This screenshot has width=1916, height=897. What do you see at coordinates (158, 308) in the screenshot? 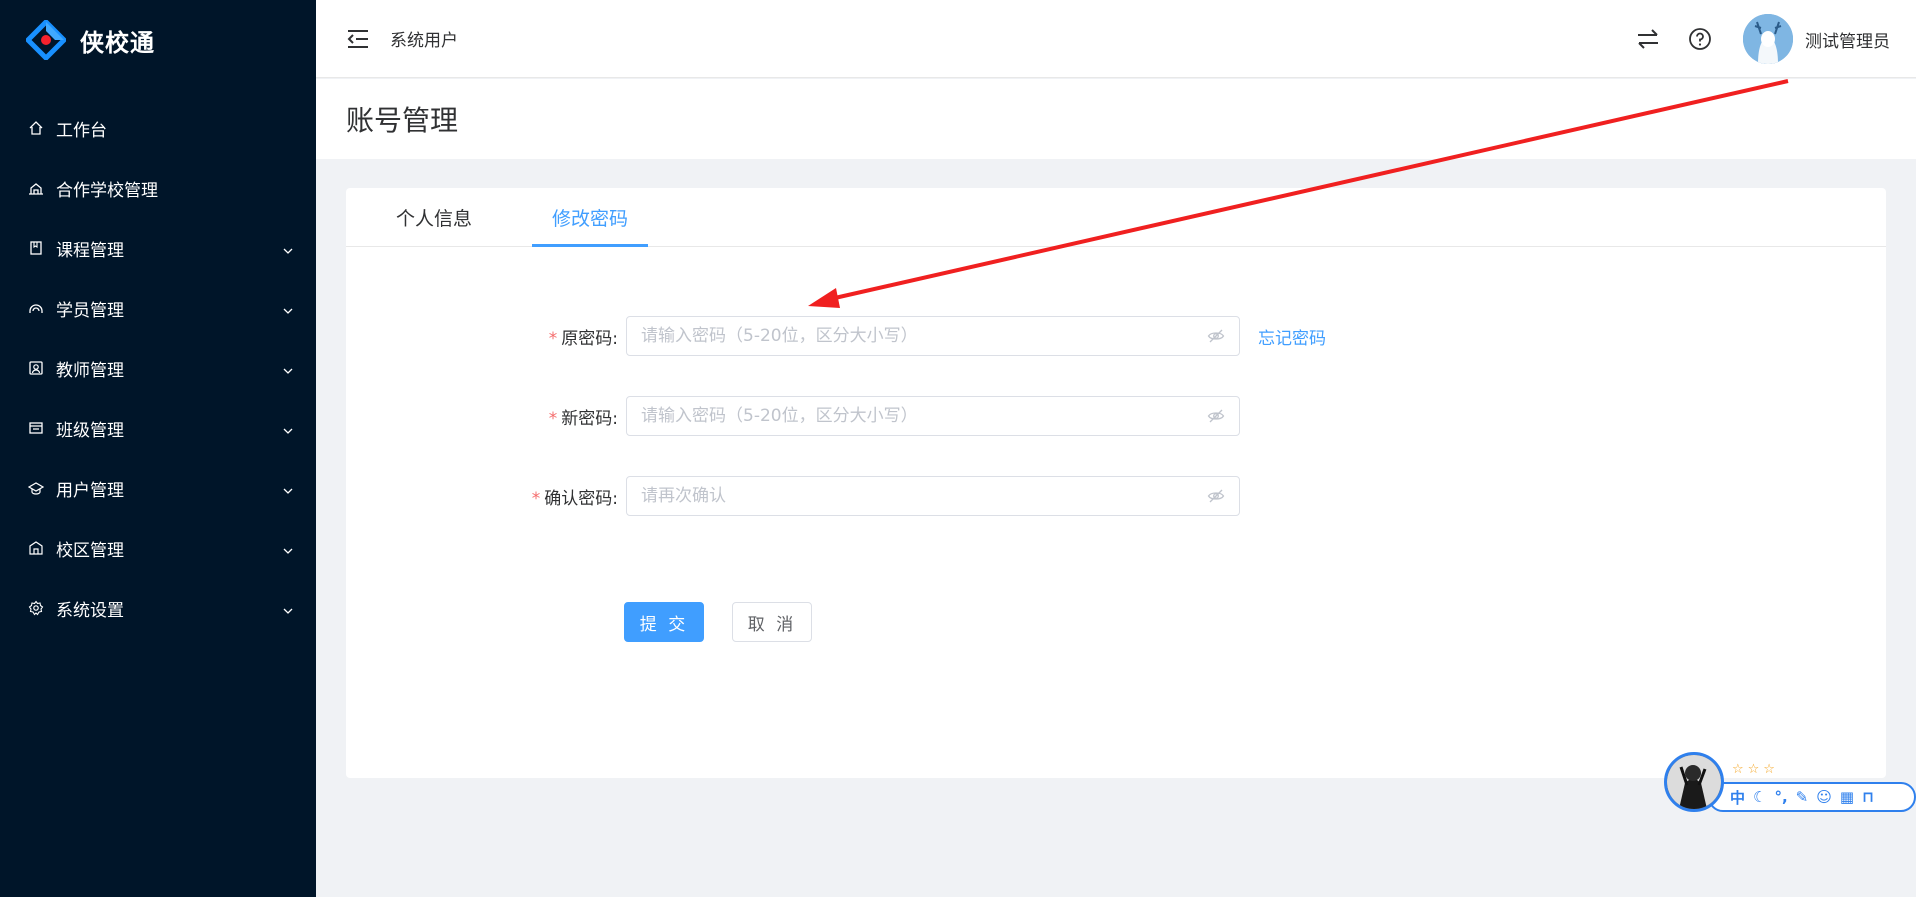
I see `sidebar-item-students: 学员管理` at bounding box center [158, 308].